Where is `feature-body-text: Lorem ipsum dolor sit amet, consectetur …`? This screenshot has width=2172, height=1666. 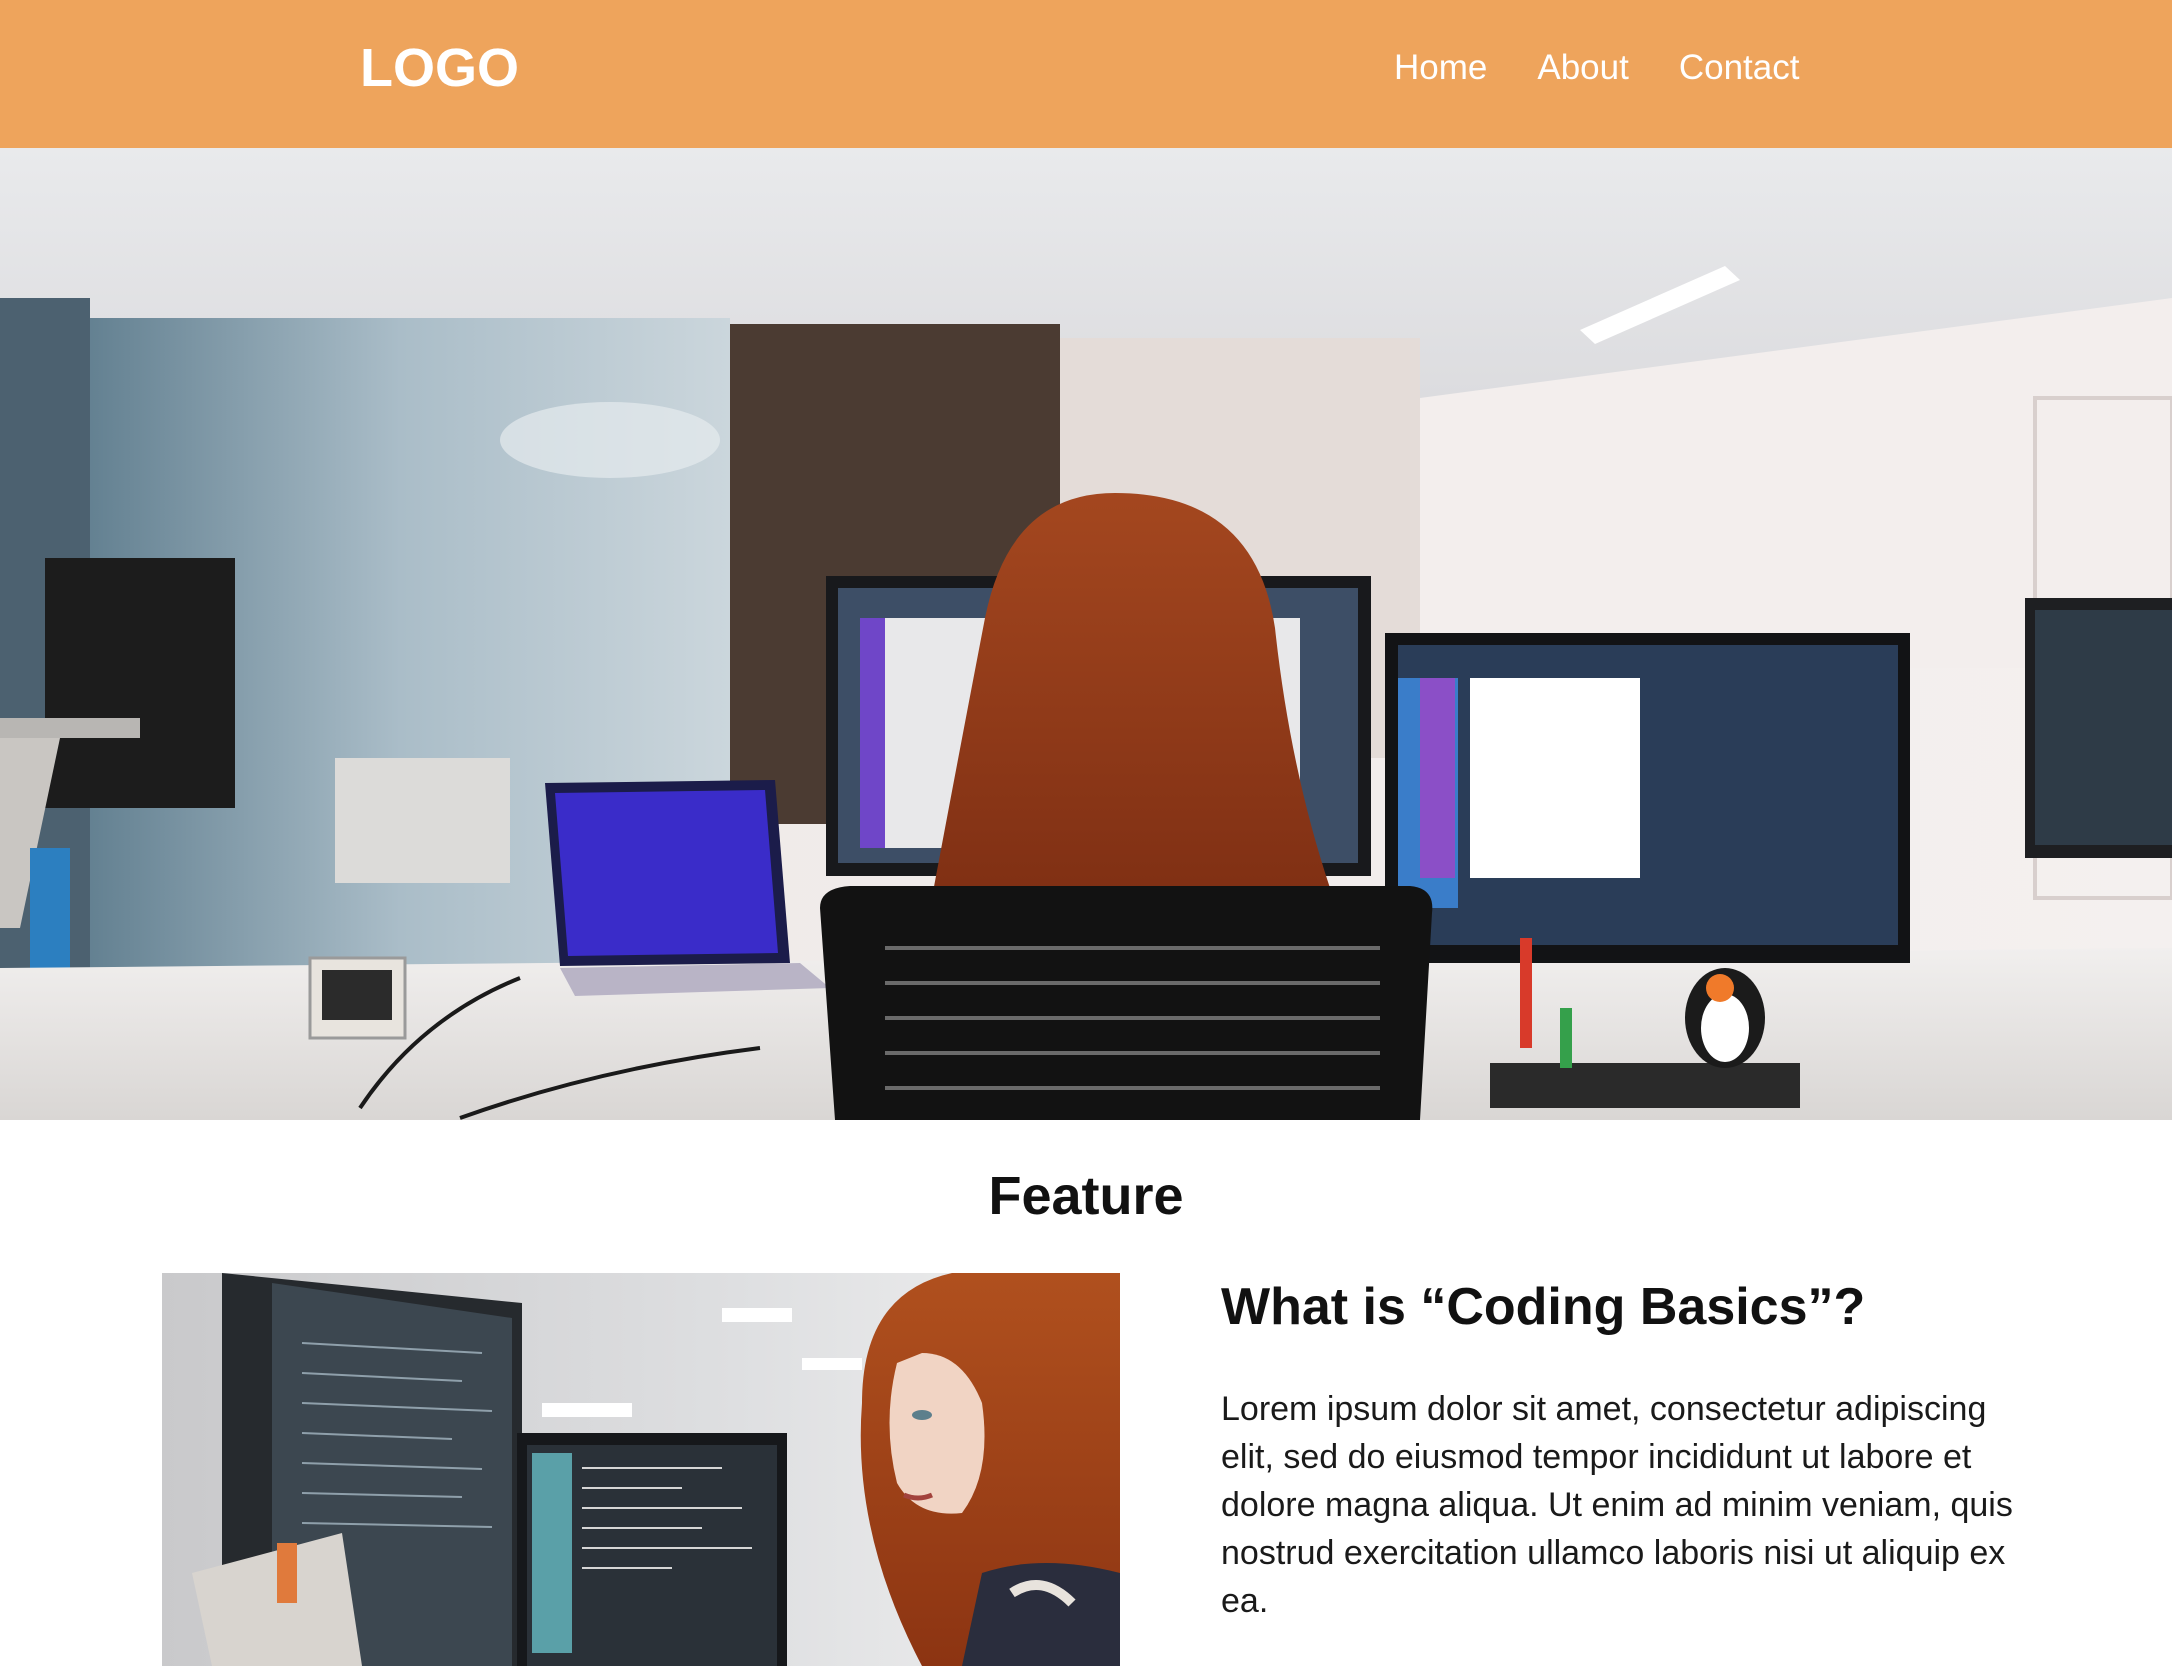
feature-body-text: Lorem ipsum dolor sit amet, consectetur … is located at coordinates (1617, 1505).